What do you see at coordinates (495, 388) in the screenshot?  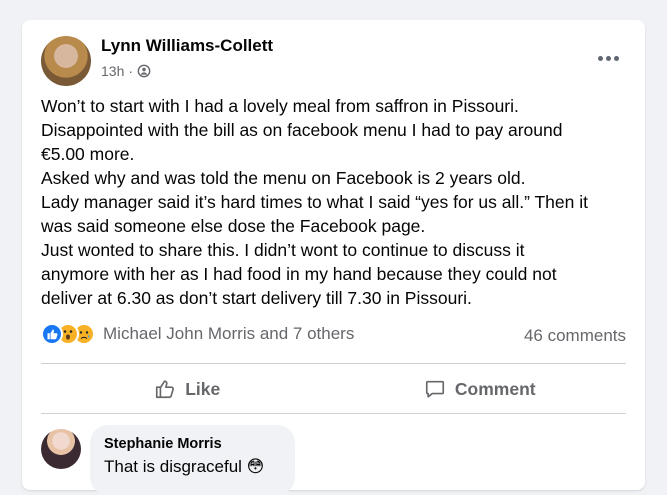 I see `comment-label: Comment` at bounding box center [495, 388].